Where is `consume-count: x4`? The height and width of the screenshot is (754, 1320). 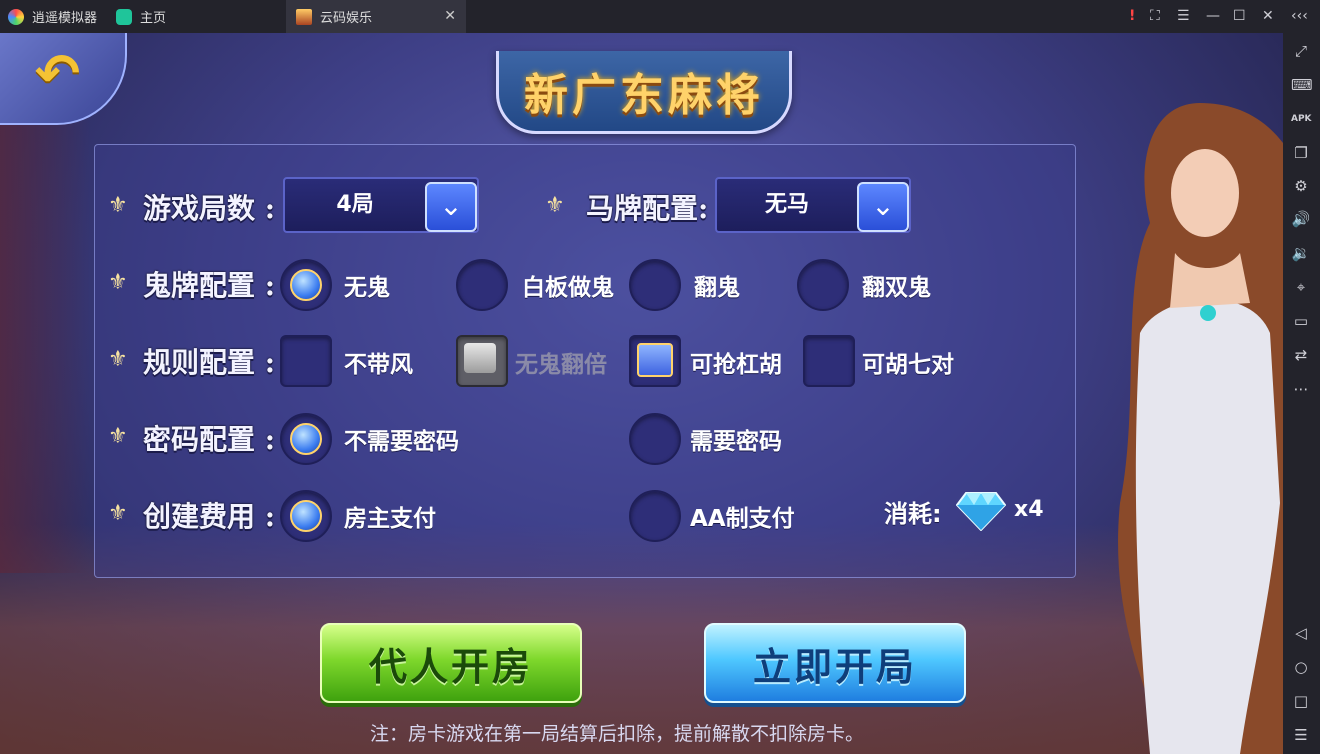 consume-count: x4 is located at coordinates (1029, 509).